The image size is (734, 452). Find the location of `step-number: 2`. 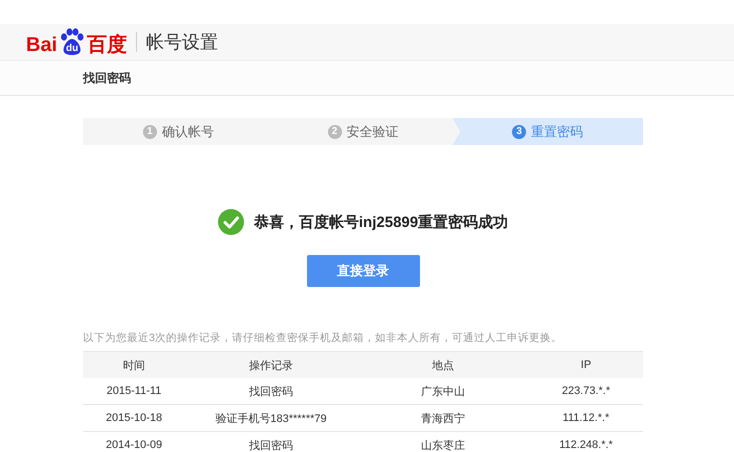

step-number: 2 is located at coordinates (335, 131).